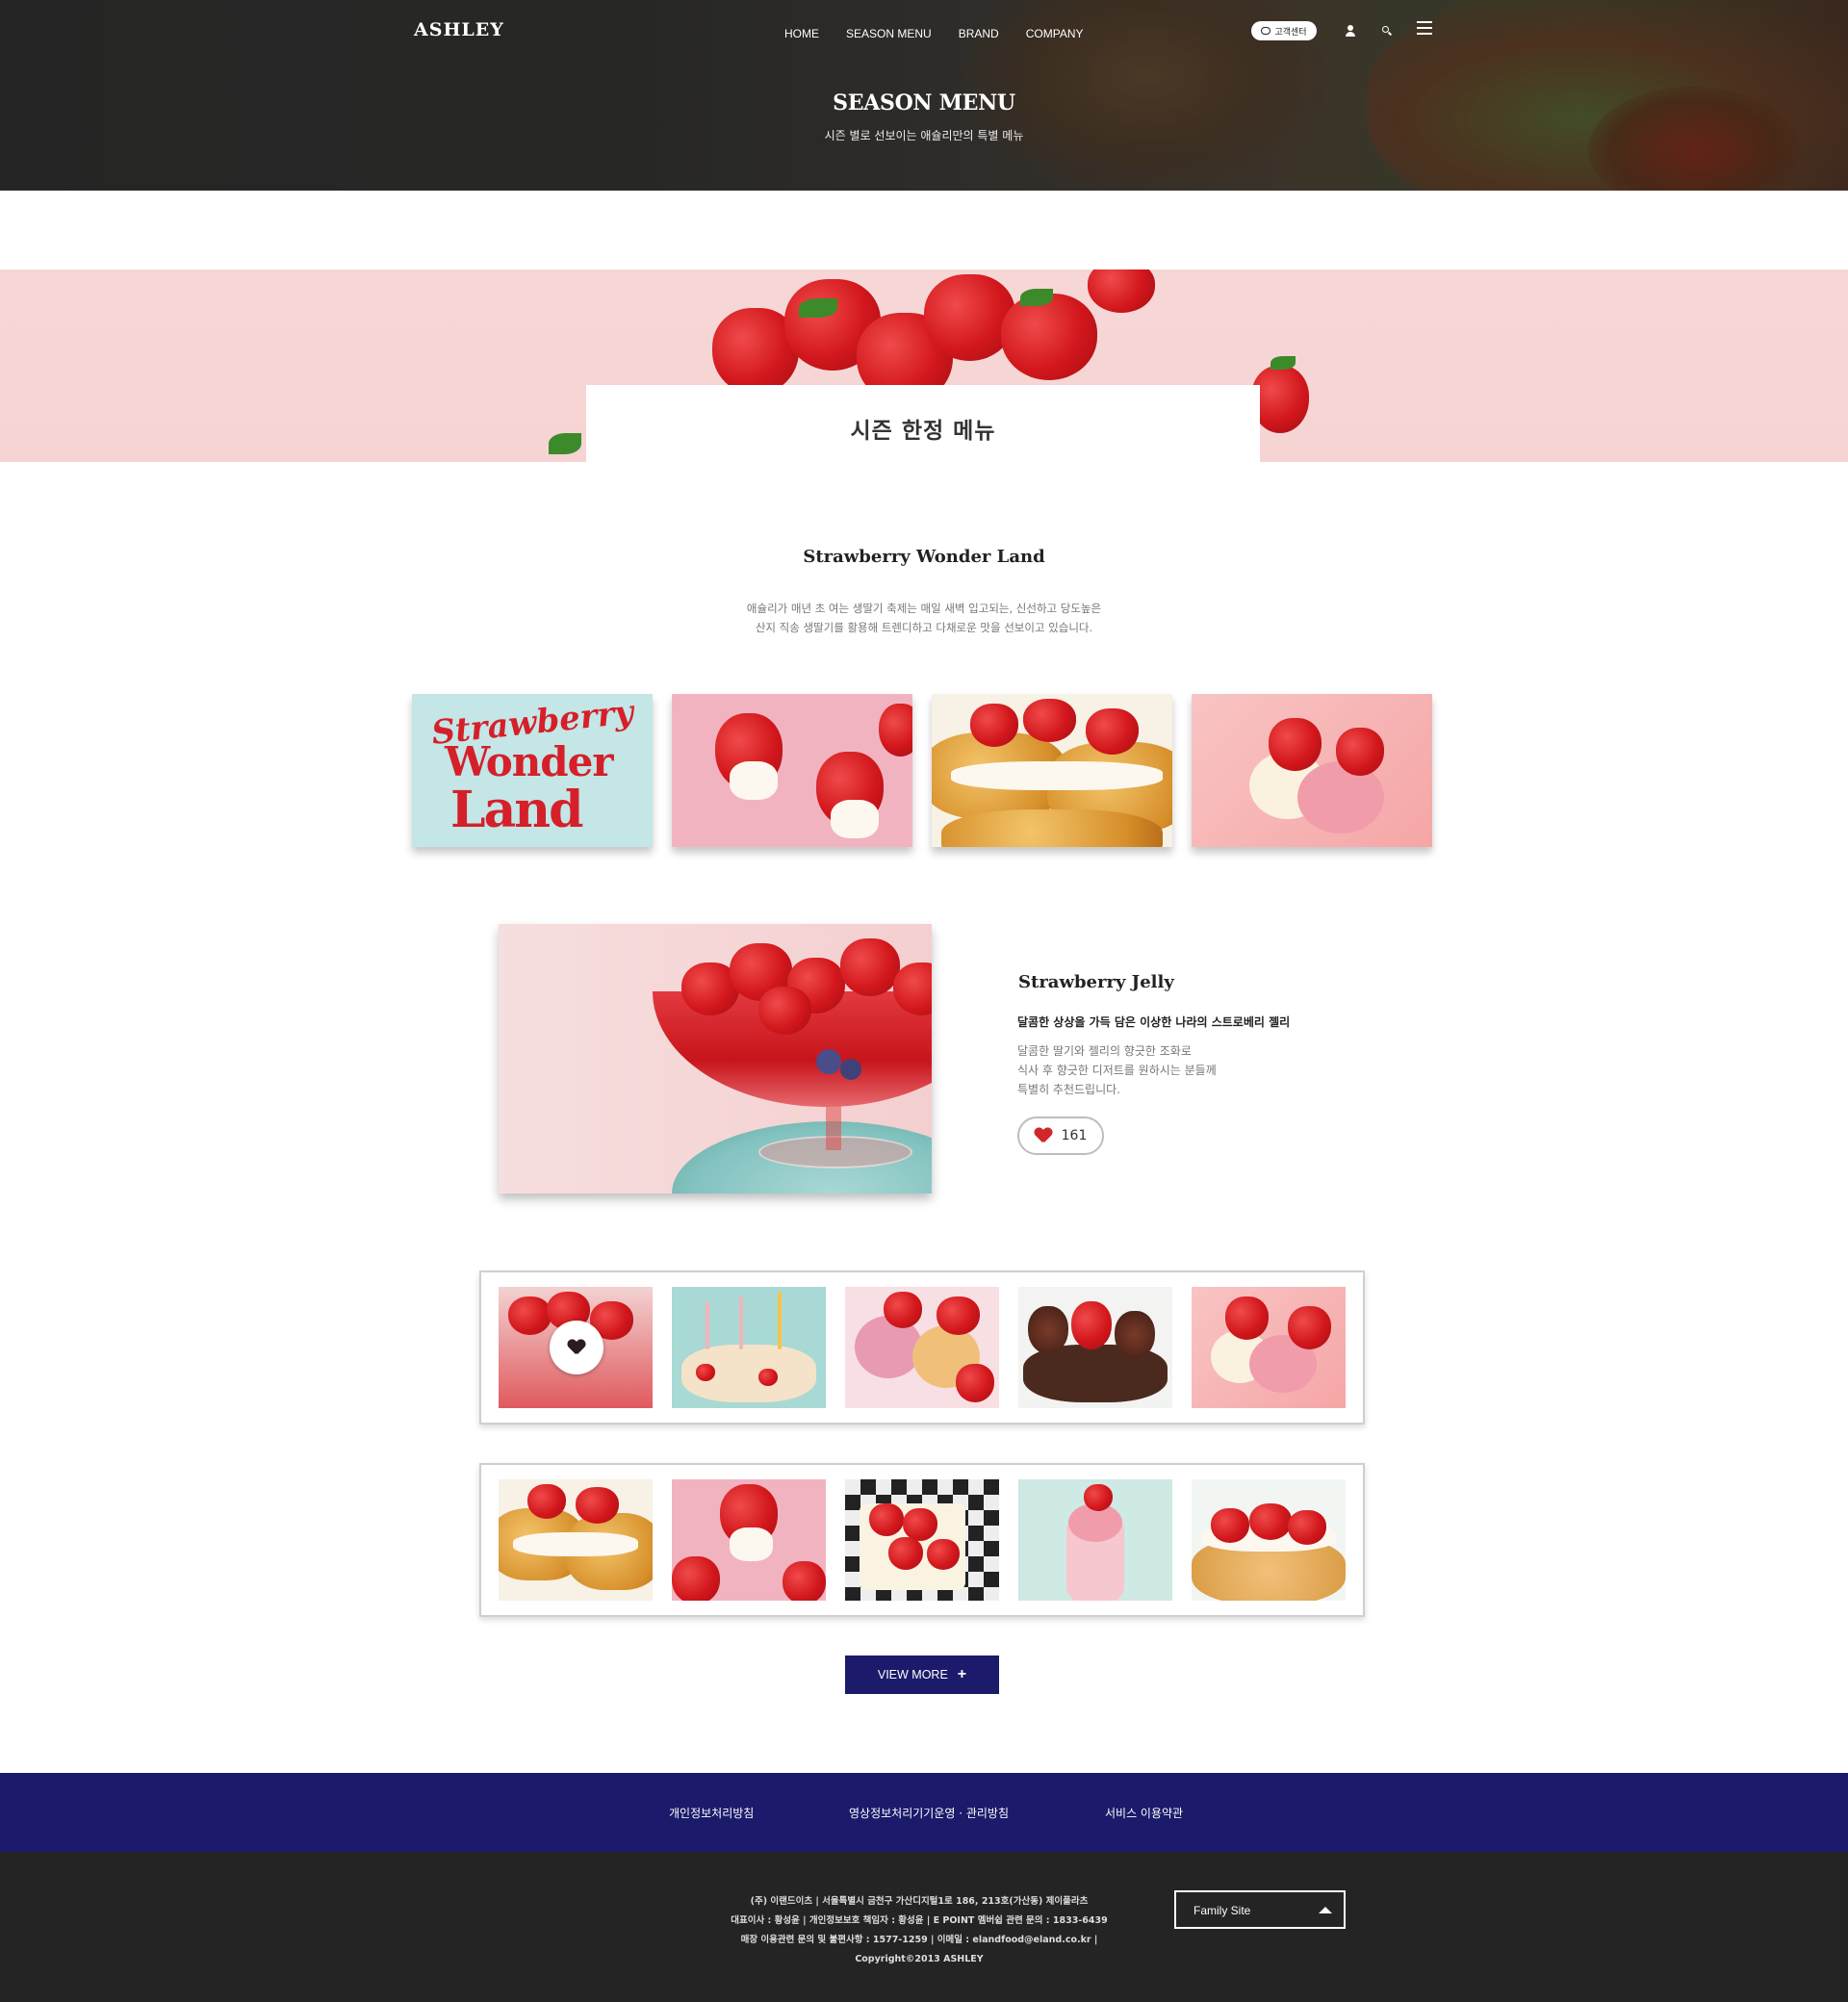 The image size is (1848, 2002). What do you see at coordinates (924, 557) in the screenshot?
I see `section-title: Strawberry Wonder Land` at bounding box center [924, 557].